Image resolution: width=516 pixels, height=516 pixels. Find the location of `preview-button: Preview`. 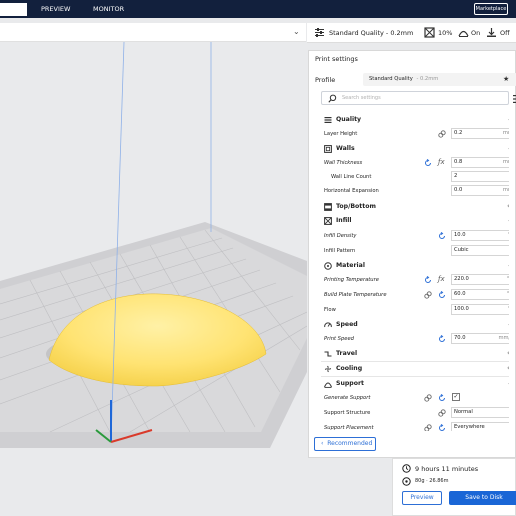

preview-button: Preview is located at coordinates (422, 498).